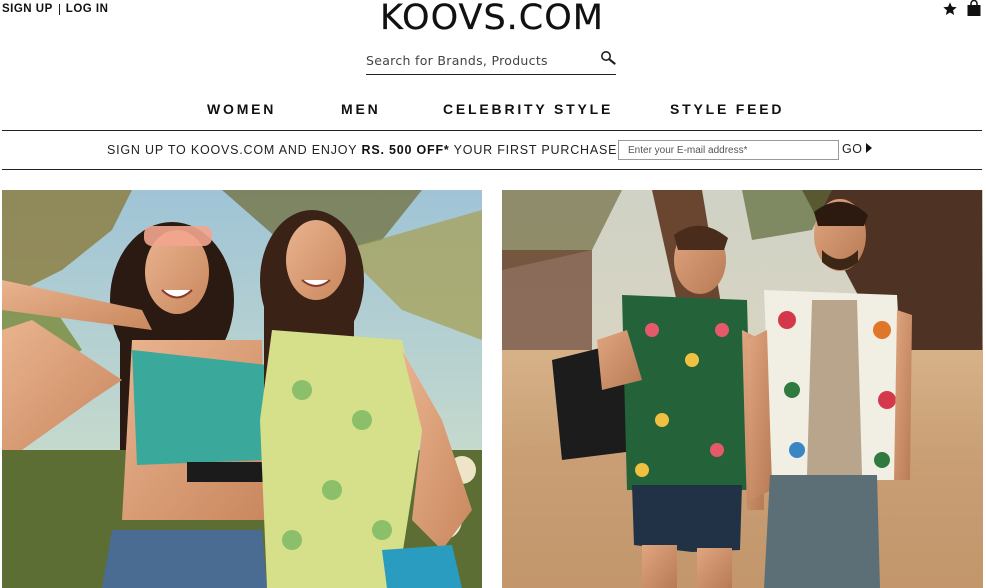  Describe the element at coordinates (405, 150) in the screenshot. I see `promo-discount: RS. 500 OFF*` at that location.